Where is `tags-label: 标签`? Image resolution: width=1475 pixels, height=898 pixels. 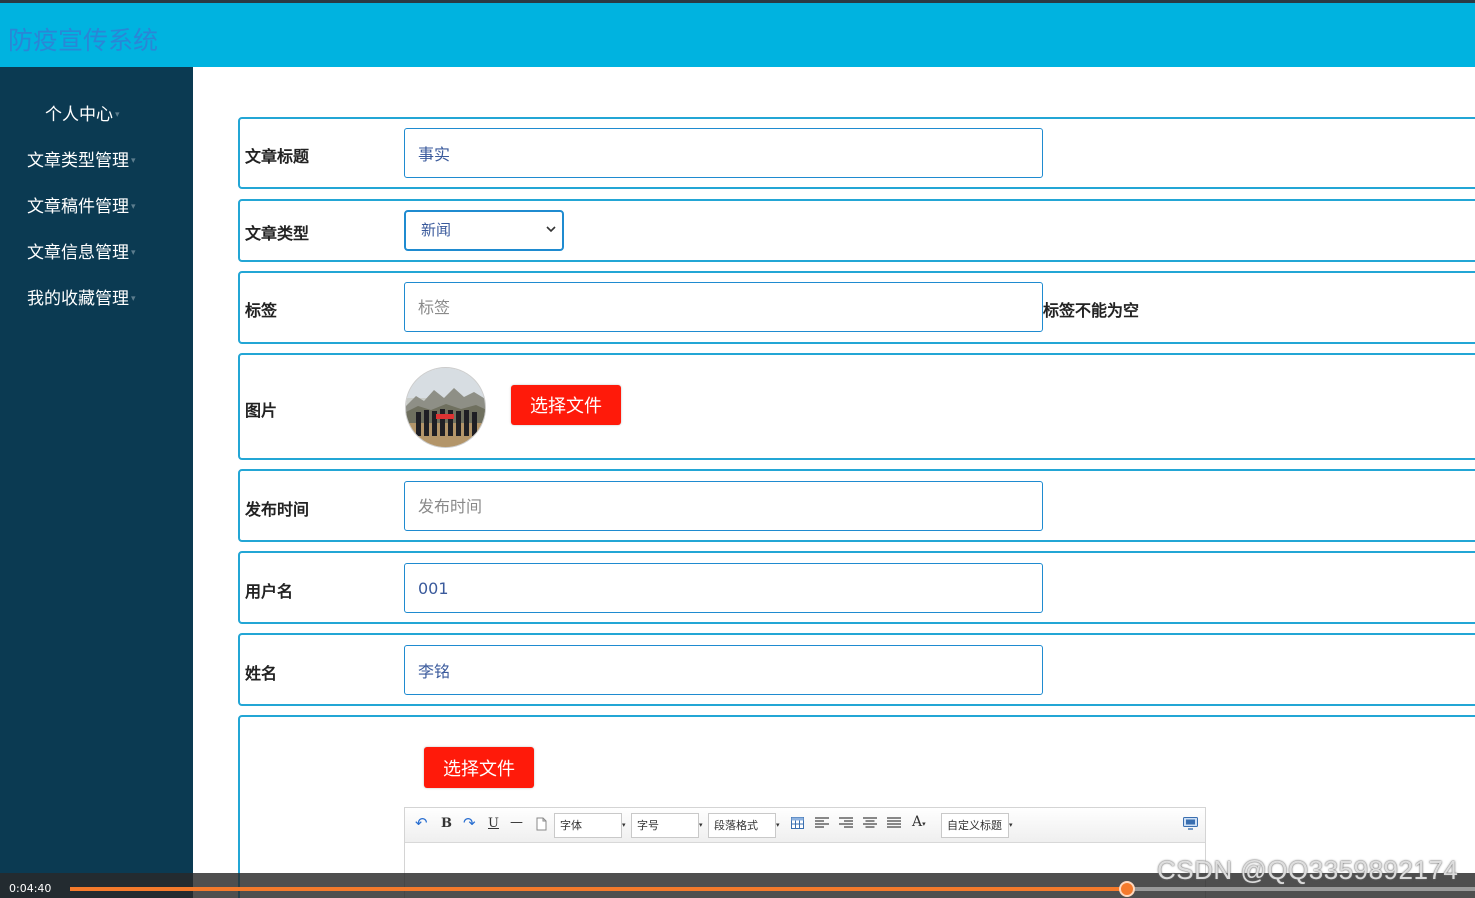
tags-label: 标签 is located at coordinates (261, 310).